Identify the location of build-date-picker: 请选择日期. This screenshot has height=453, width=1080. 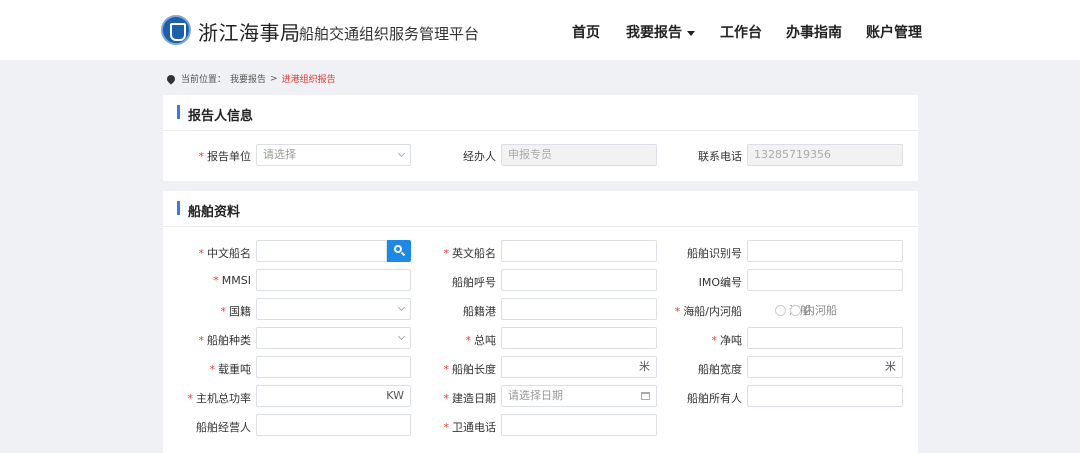
(579, 396).